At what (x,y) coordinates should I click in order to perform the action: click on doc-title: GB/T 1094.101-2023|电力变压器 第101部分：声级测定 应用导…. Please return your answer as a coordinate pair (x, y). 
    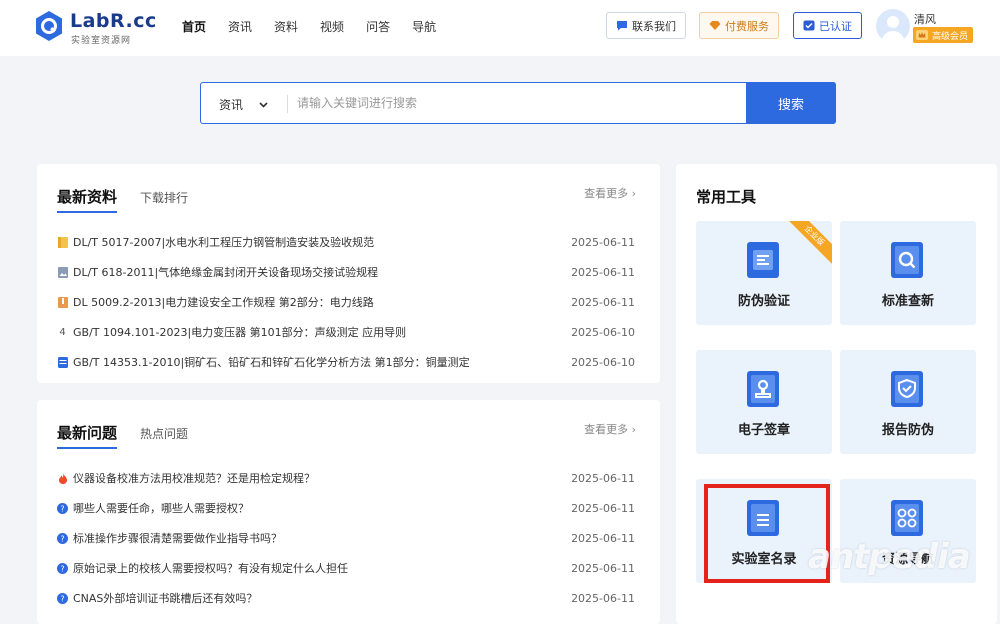
    Looking at the image, I should click on (240, 332).